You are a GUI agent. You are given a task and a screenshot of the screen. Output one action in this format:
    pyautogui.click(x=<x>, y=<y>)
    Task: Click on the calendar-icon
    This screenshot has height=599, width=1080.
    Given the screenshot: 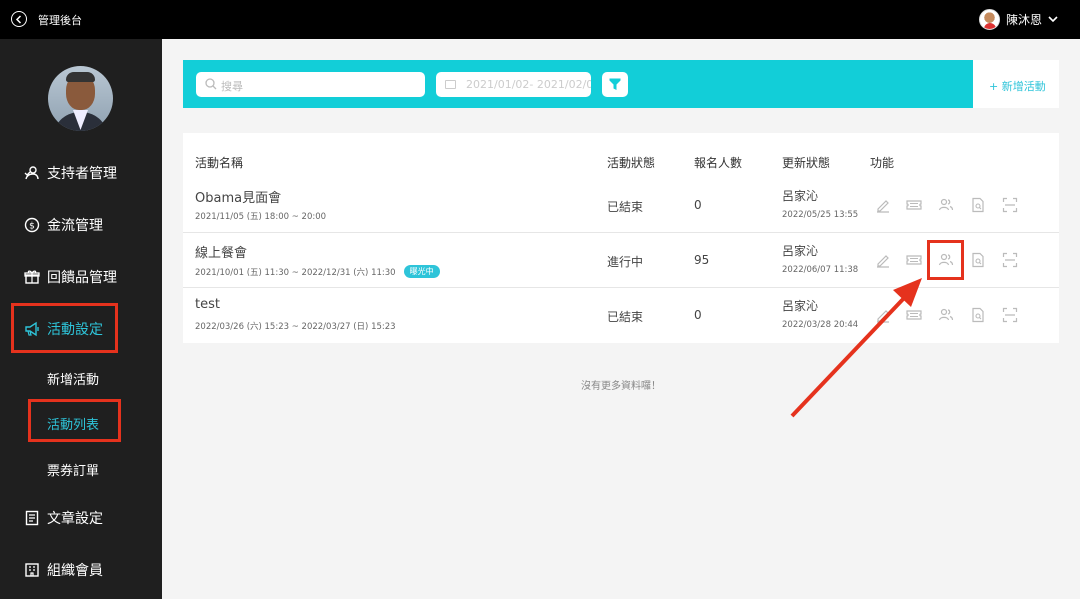 What is the action you would take?
    pyautogui.click(x=450, y=84)
    